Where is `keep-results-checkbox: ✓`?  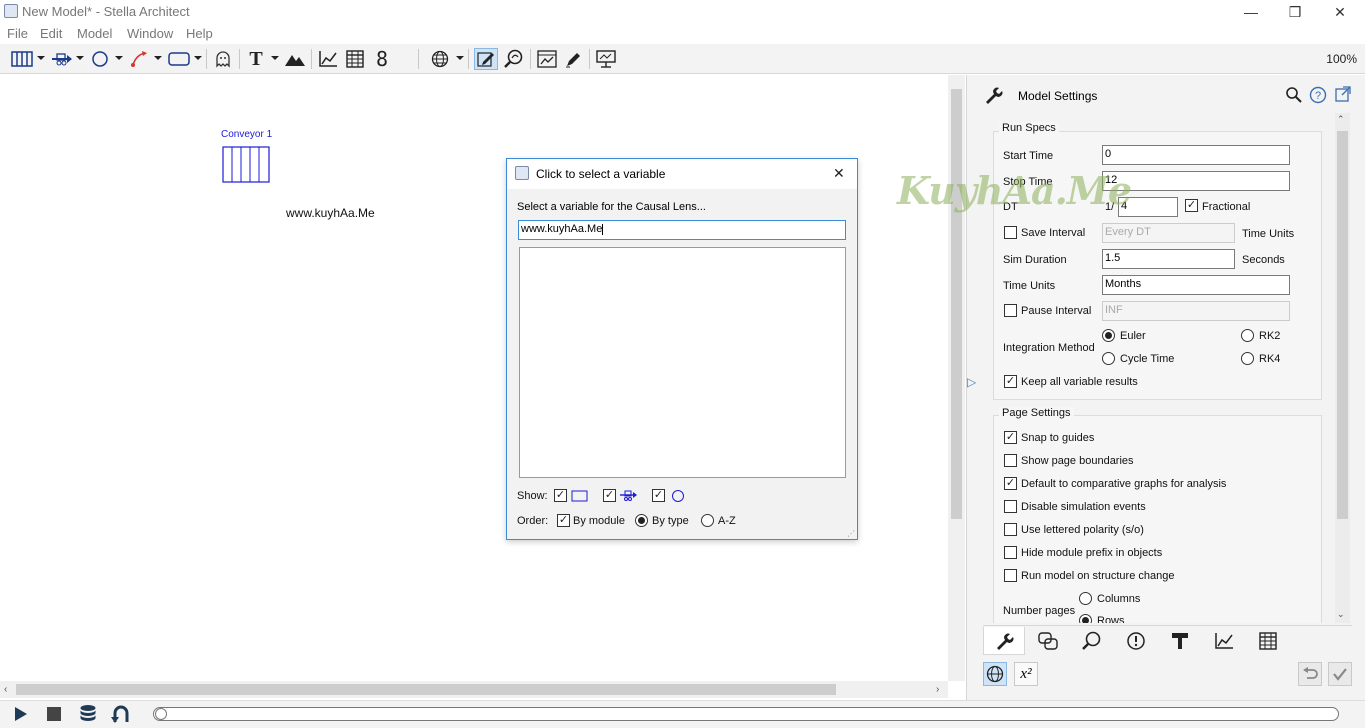 keep-results-checkbox: ✓ is located at coordinates (1010, 381).